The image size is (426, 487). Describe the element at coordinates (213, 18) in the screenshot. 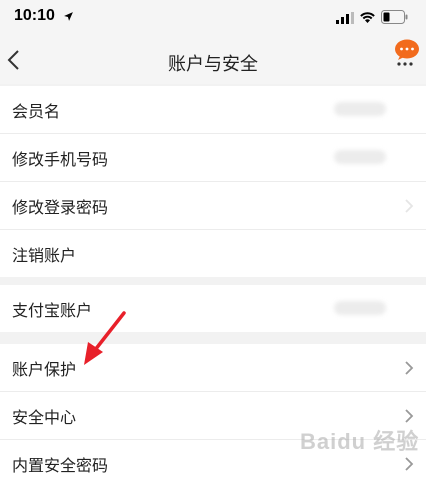

I see `status-bar: 10:10` at that location.